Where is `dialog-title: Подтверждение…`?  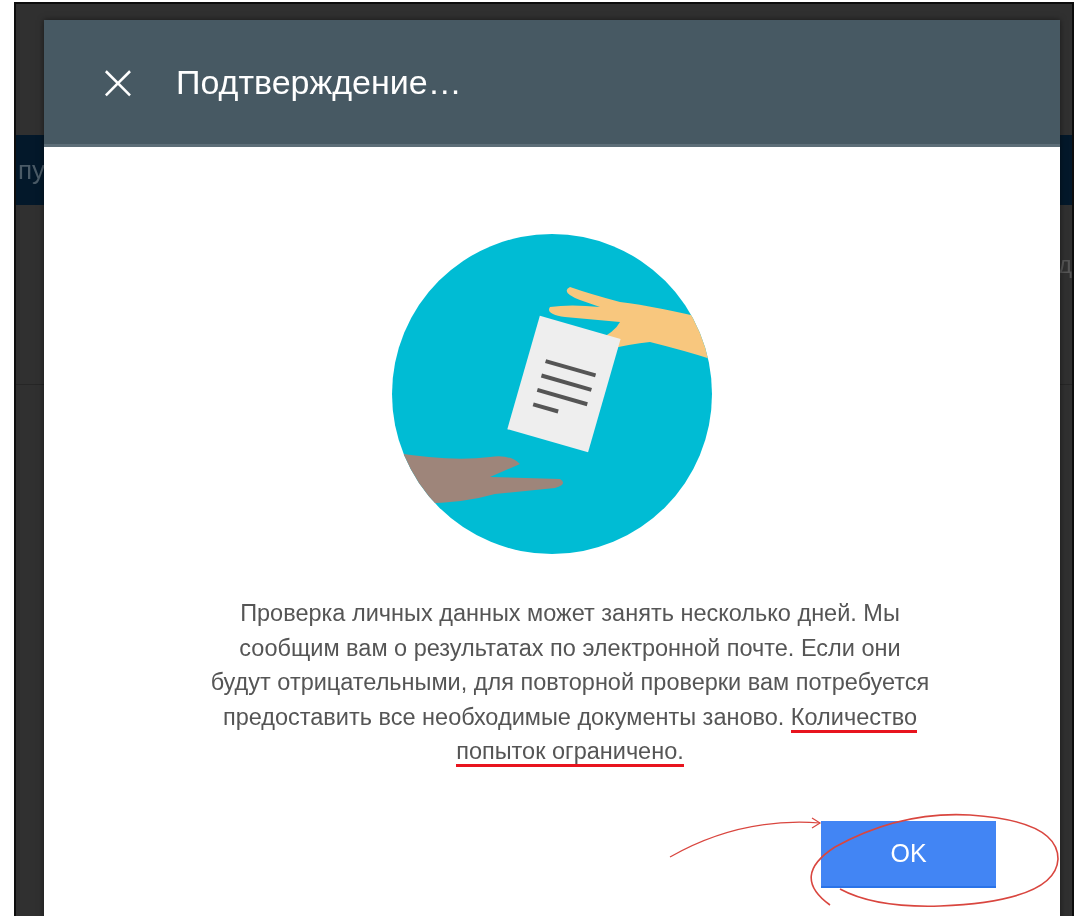
dialog-title: Подтверждение… is located at coordinates (319, 82).